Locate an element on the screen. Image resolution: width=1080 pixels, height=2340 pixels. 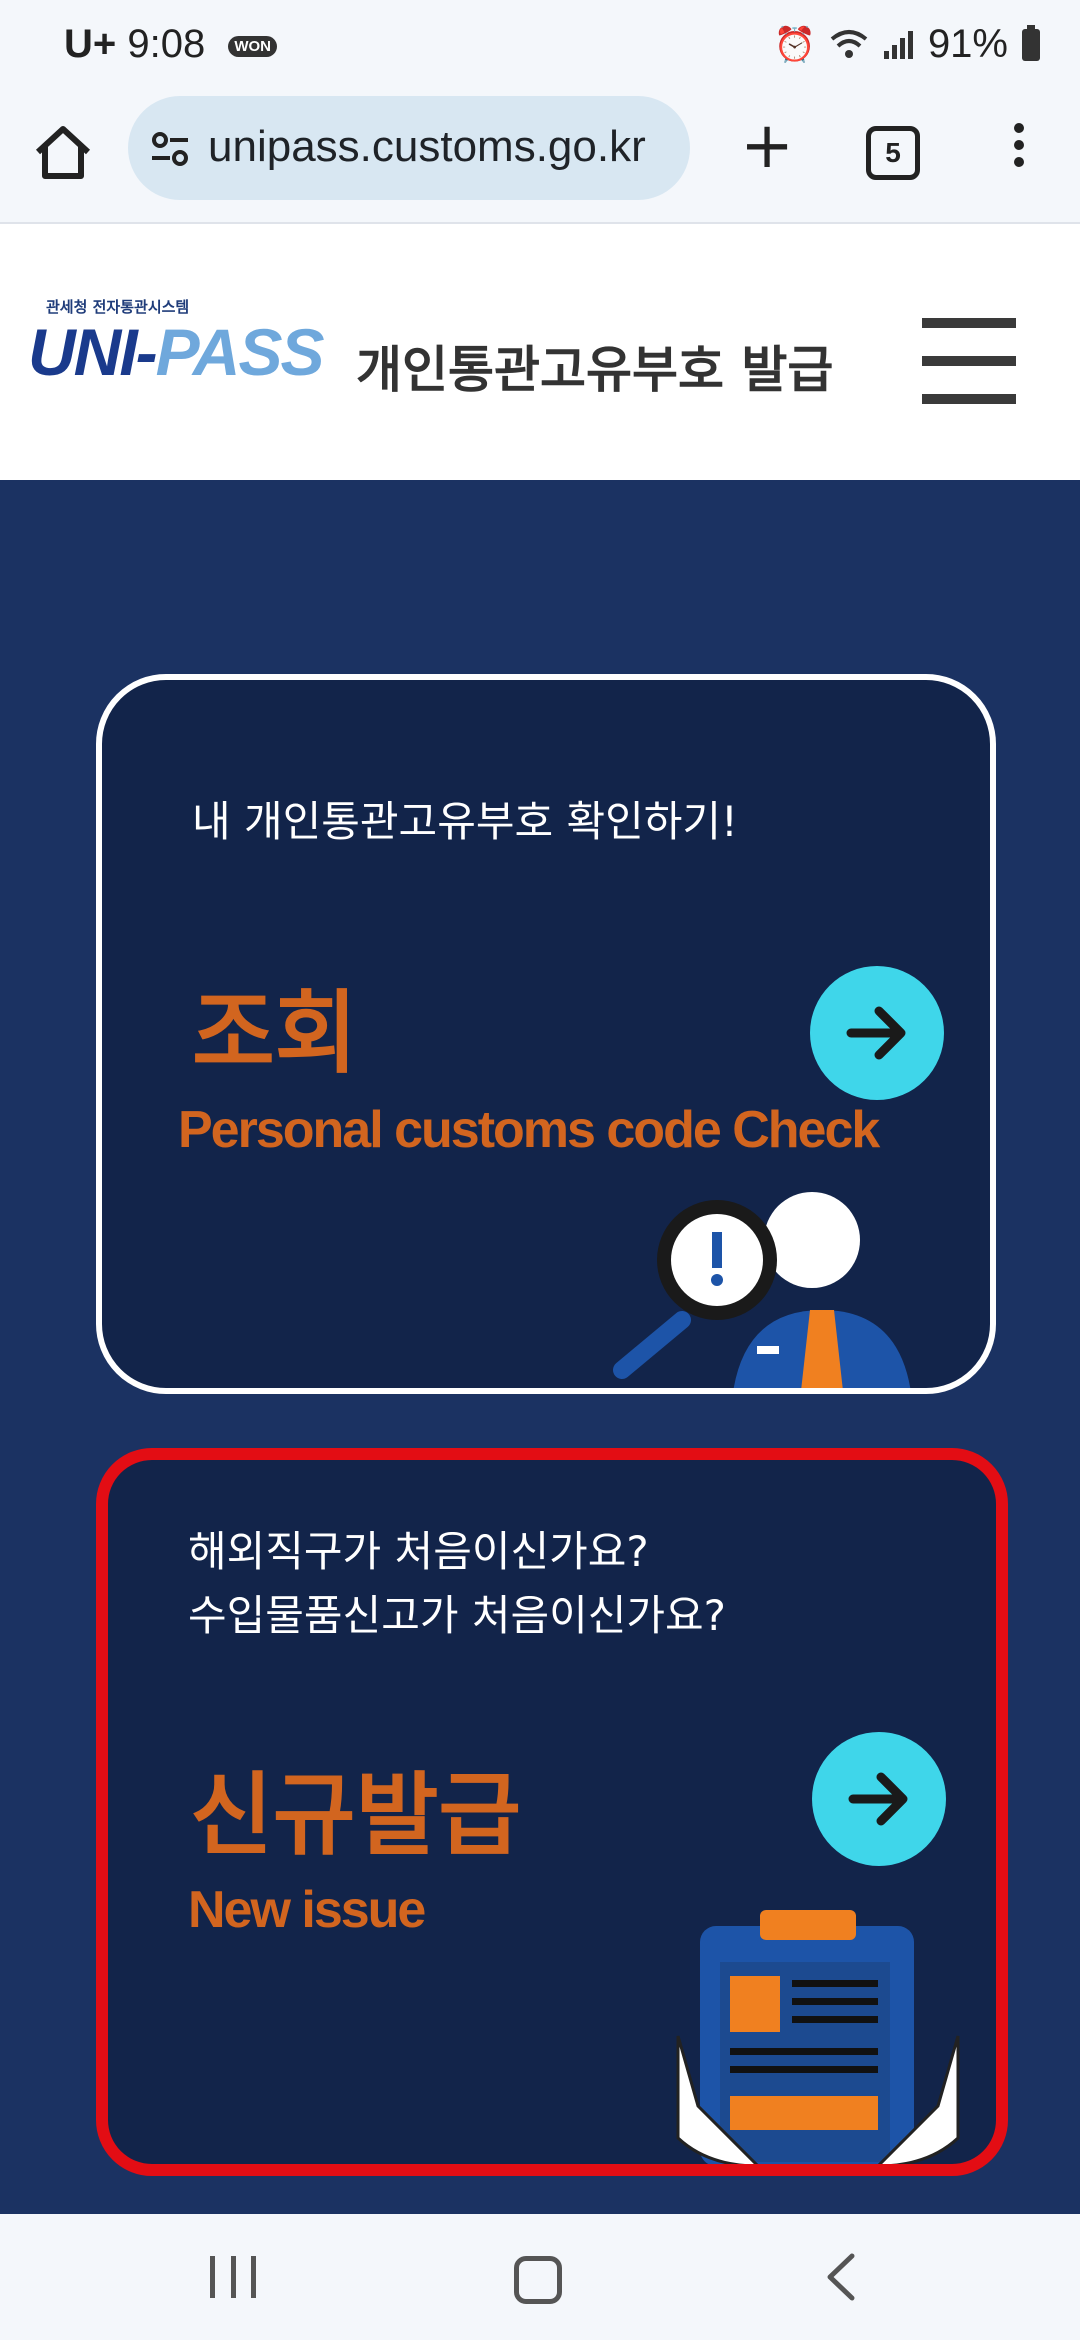
home-nav-icon is located at coordinates (538, 2280).